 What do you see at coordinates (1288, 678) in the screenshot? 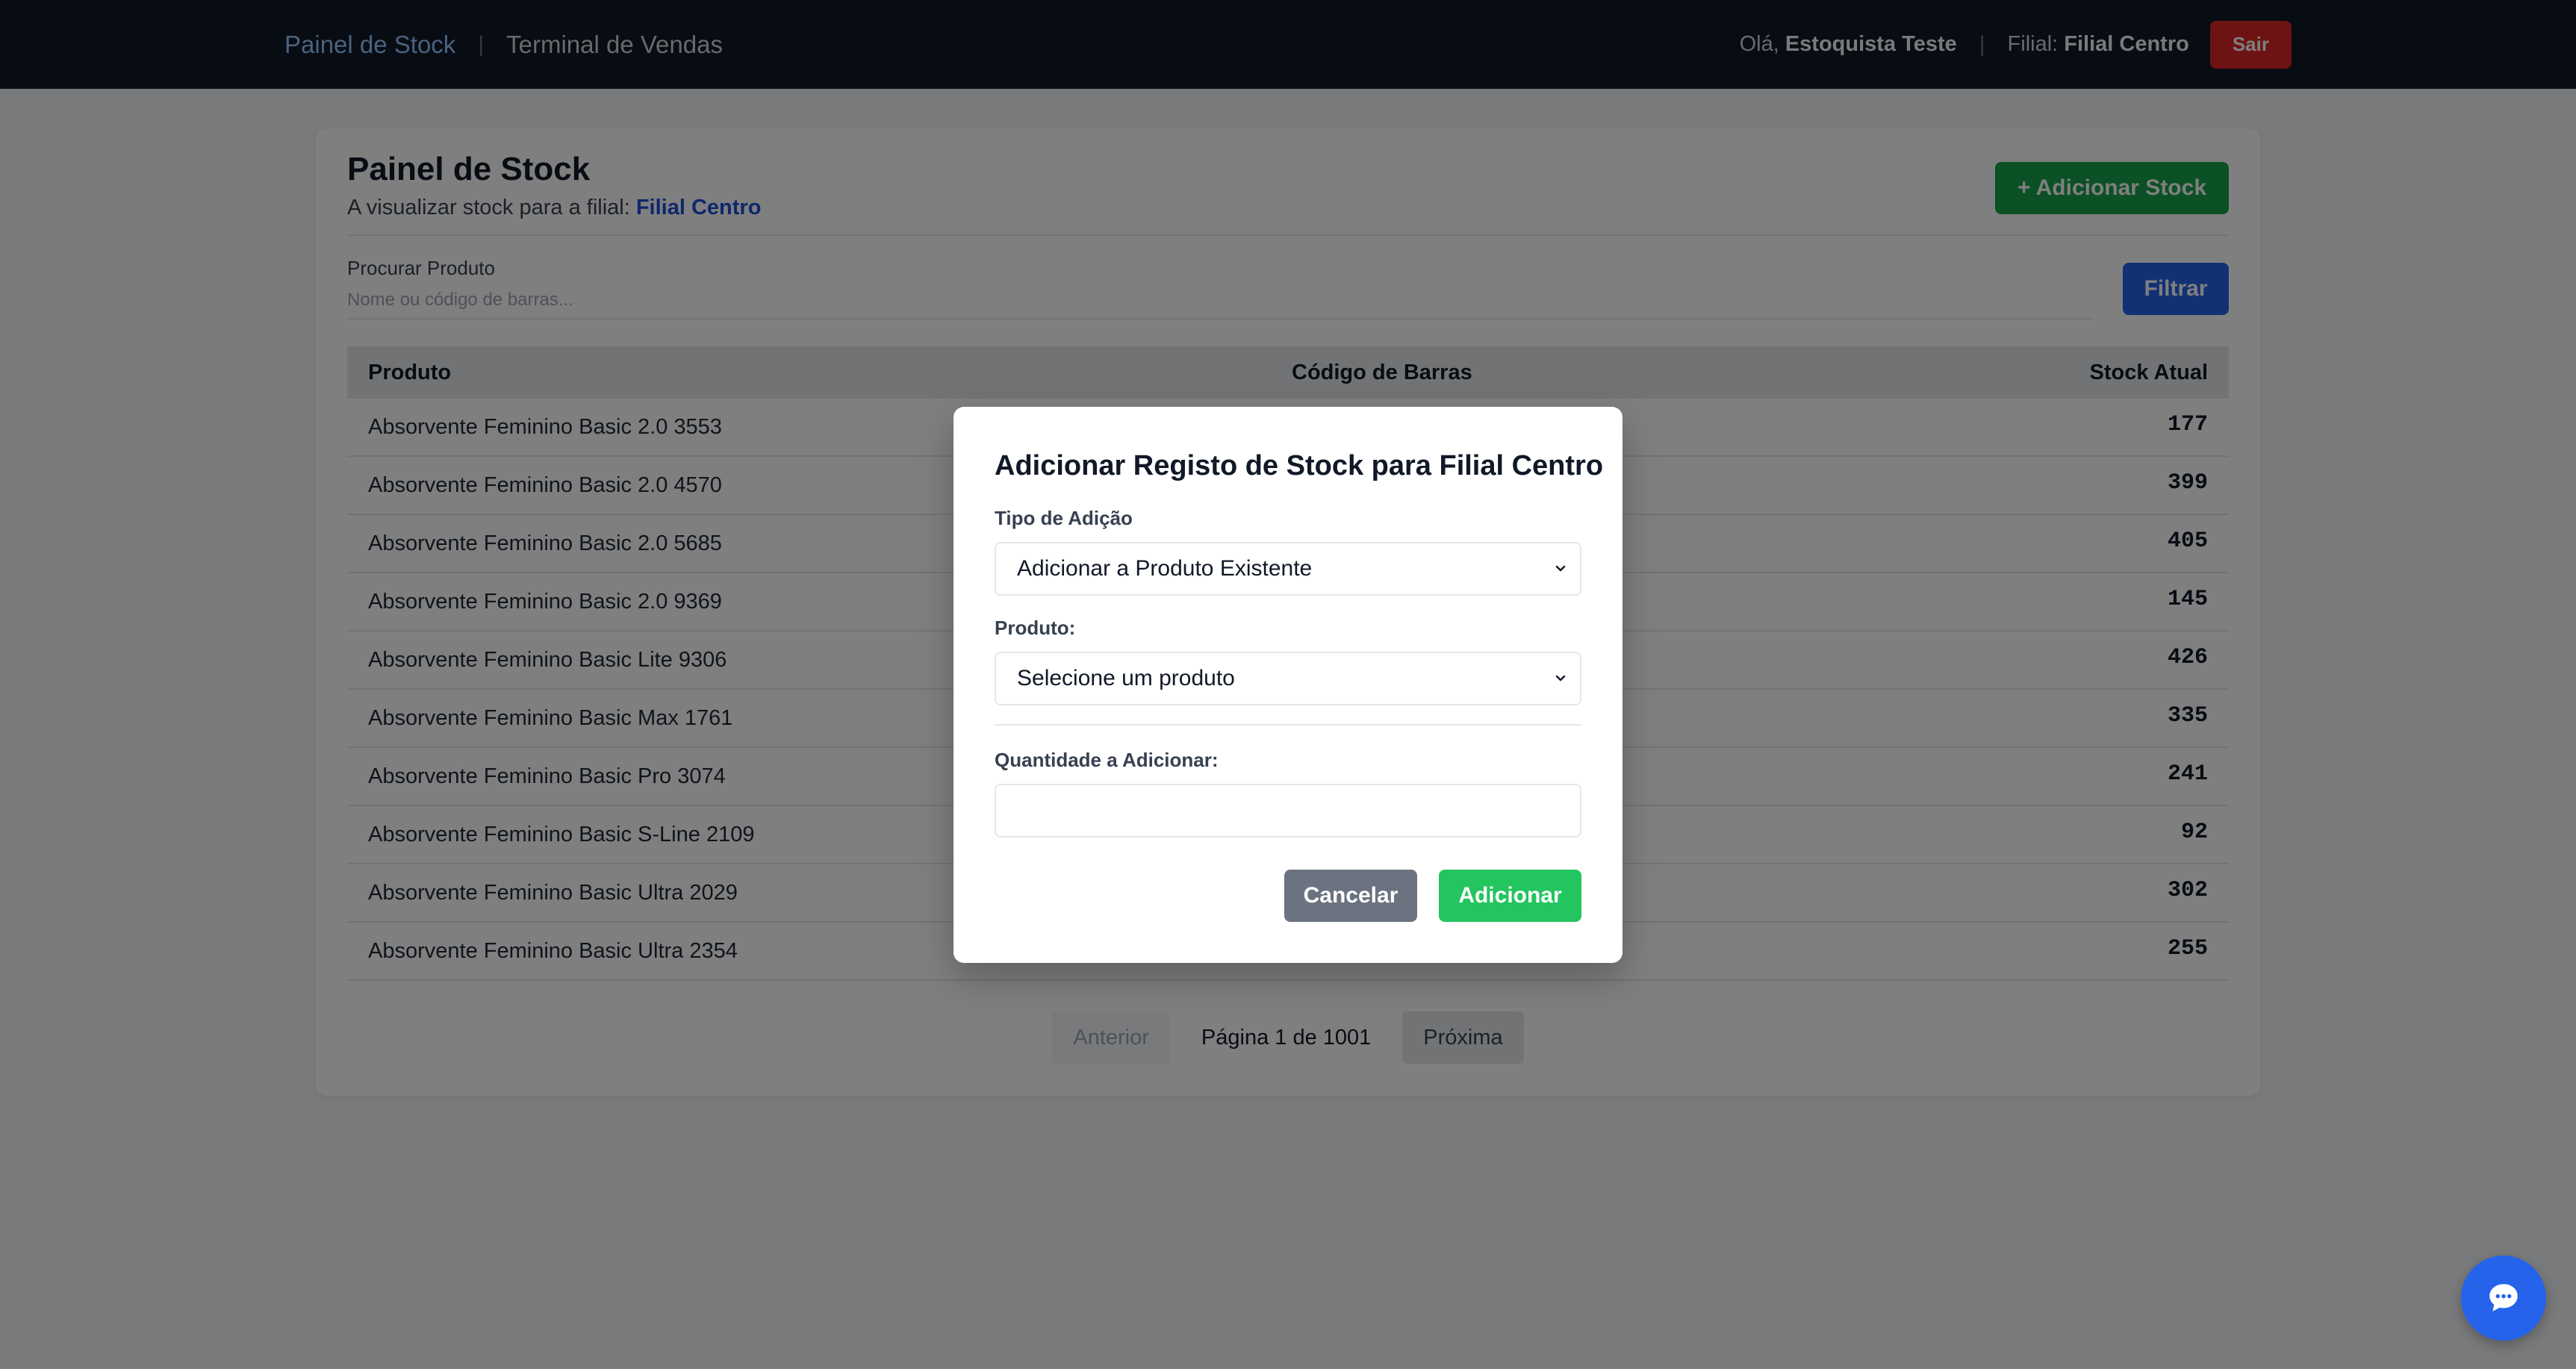
I see `product-select: Selecione um produto` at bounding box center [1288, 678].